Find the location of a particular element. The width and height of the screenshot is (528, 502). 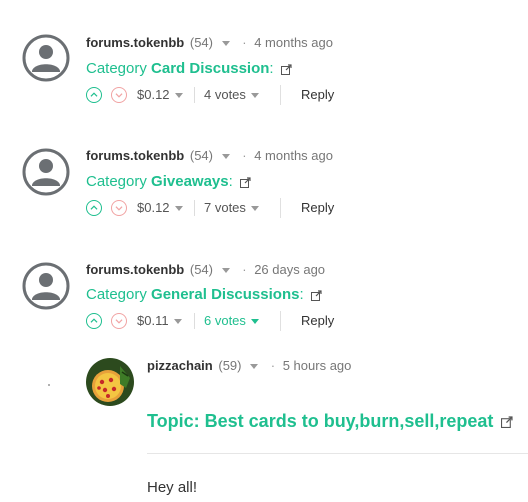

comment-meta: forums.tokenbb (54) · 26 days ago is located at coordinates (205, 269).